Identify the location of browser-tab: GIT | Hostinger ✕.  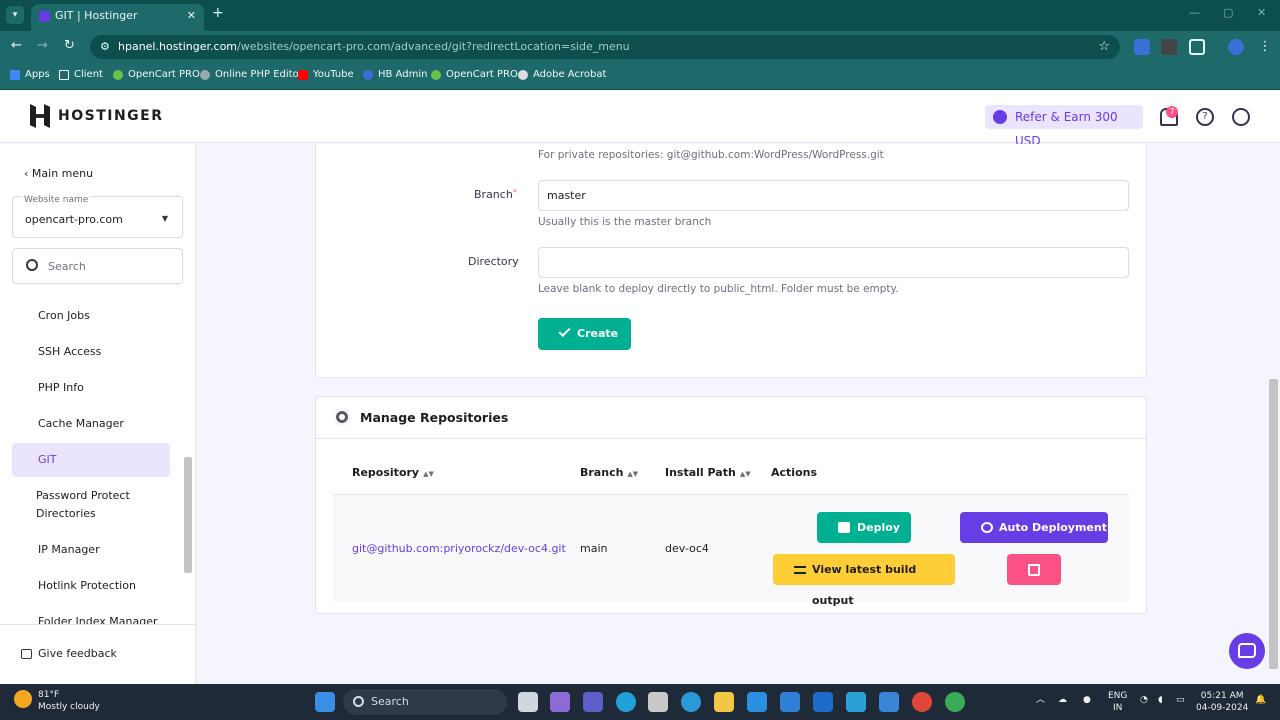
(117, 17).